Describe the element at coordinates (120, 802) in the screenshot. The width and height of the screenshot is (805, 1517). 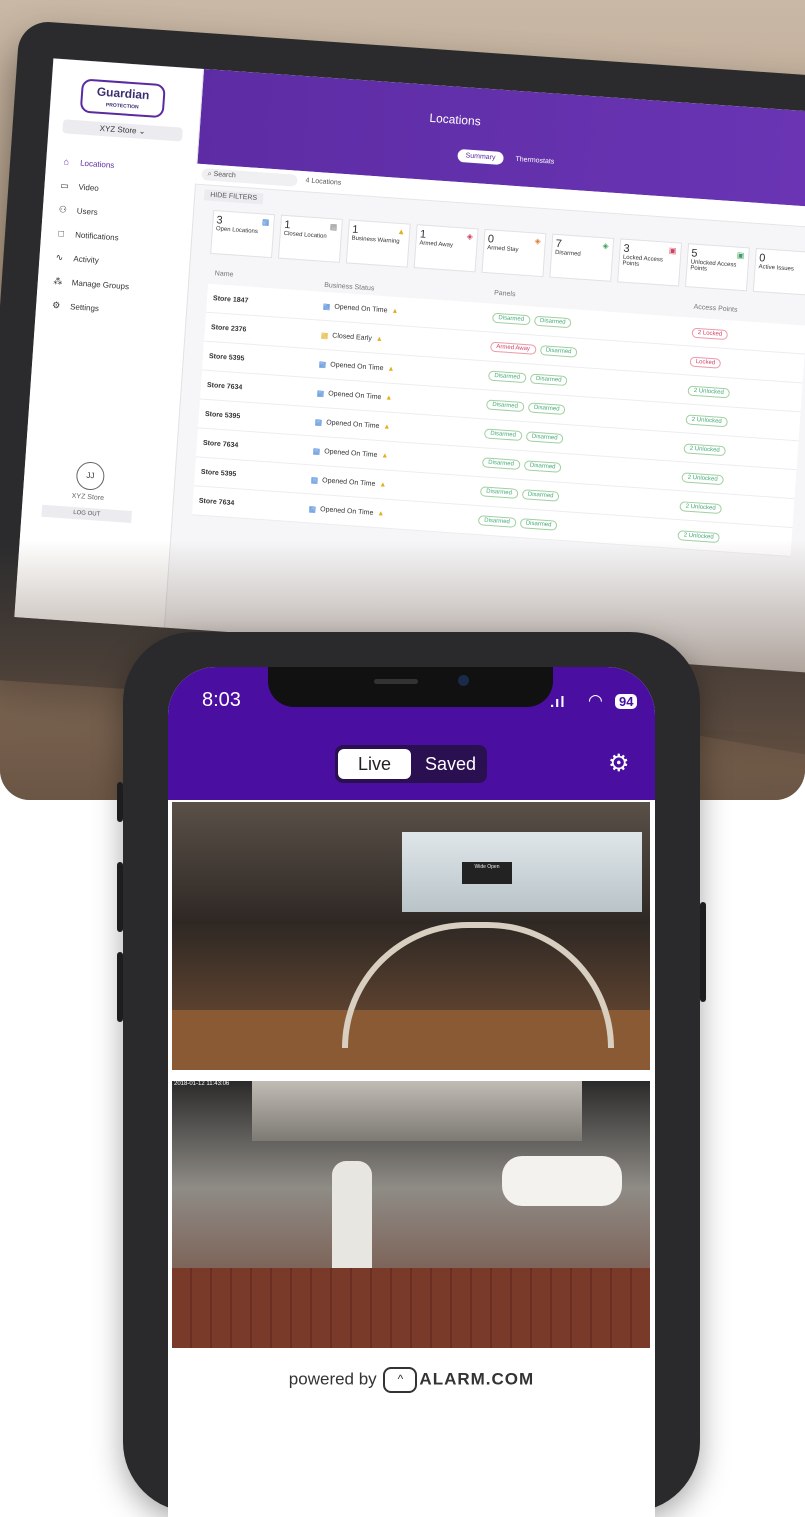
I see `mute-switch` at that location.